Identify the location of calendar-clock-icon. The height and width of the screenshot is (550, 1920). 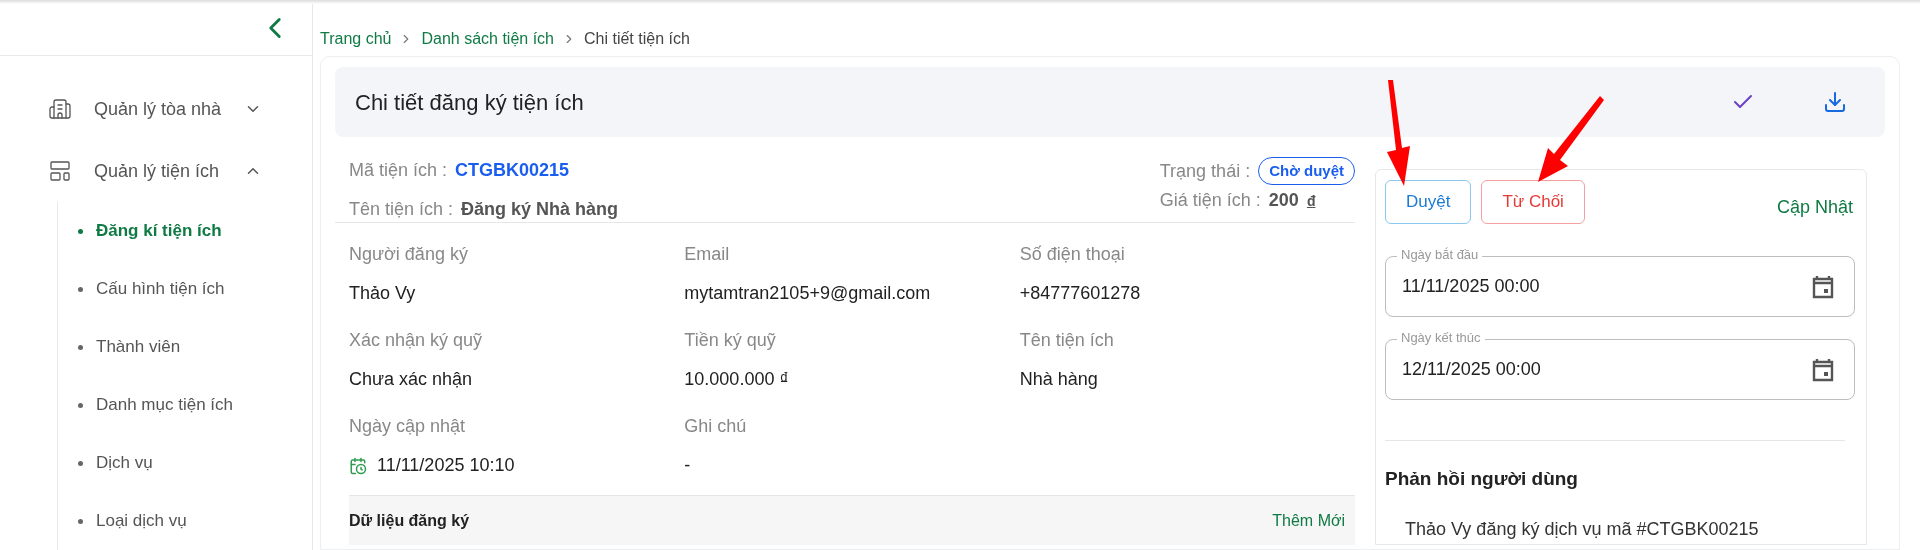
(358, 465).